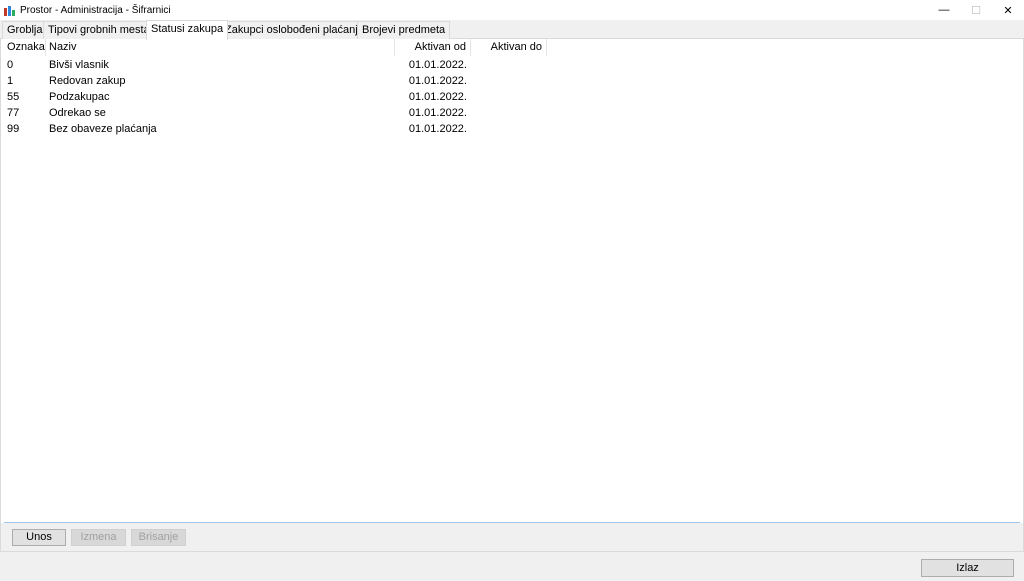 The height and width of the screenshot is (581, 1024). I want to click on table-header: Oznaka Naziv Aktivan od Aktivan do, so click(275, 47).